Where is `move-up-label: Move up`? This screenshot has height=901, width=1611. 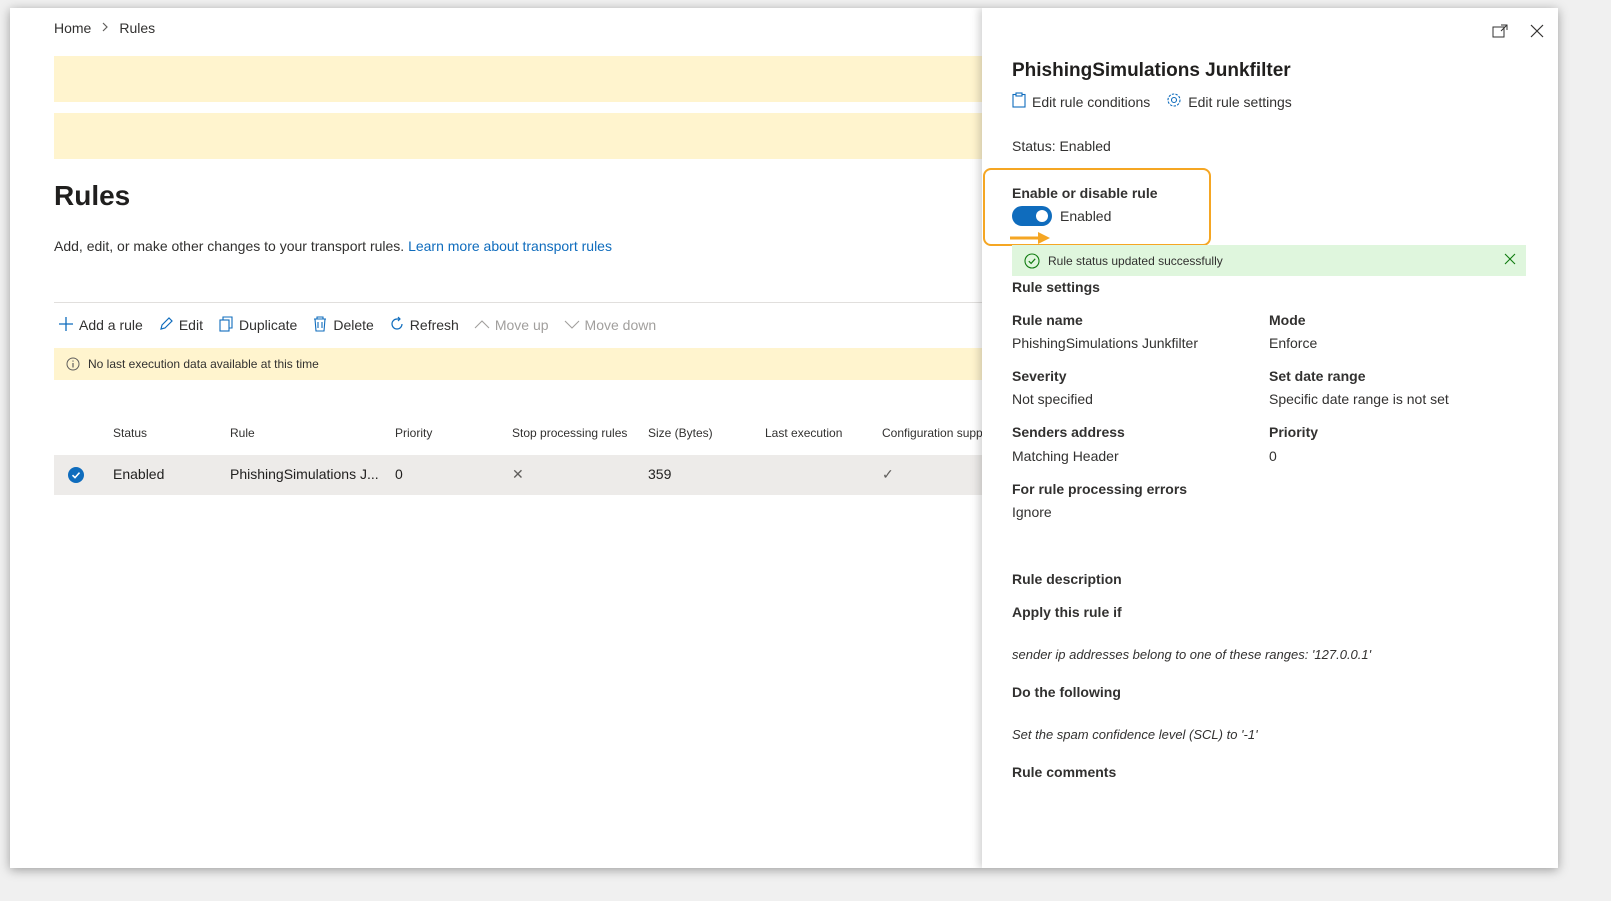
move-up-label: Move up is located at coordinates (521, 325).